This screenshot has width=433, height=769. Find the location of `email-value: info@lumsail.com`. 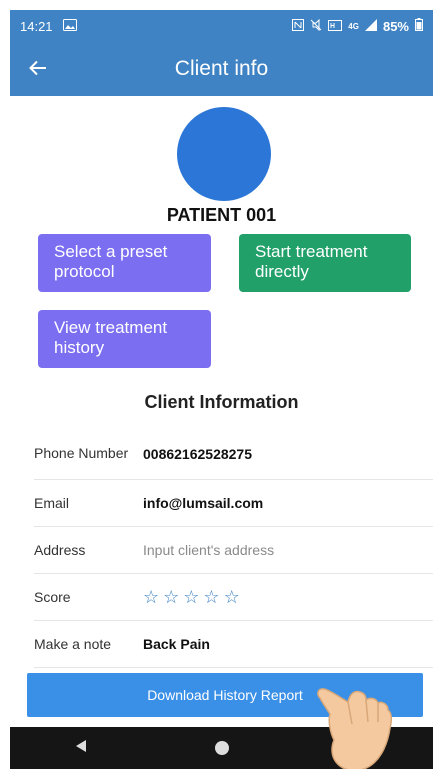

email-value: info@lumsail.com is located at coordinates (203, 503).